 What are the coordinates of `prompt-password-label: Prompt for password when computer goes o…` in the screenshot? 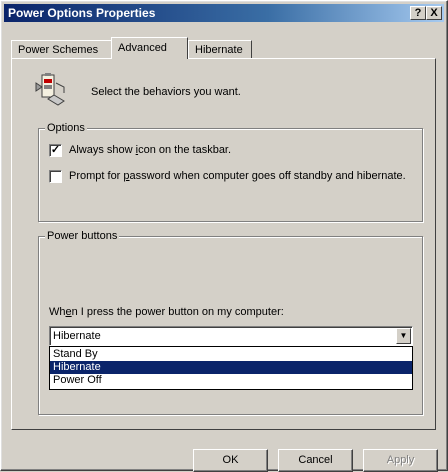 It's located at (237, 176).